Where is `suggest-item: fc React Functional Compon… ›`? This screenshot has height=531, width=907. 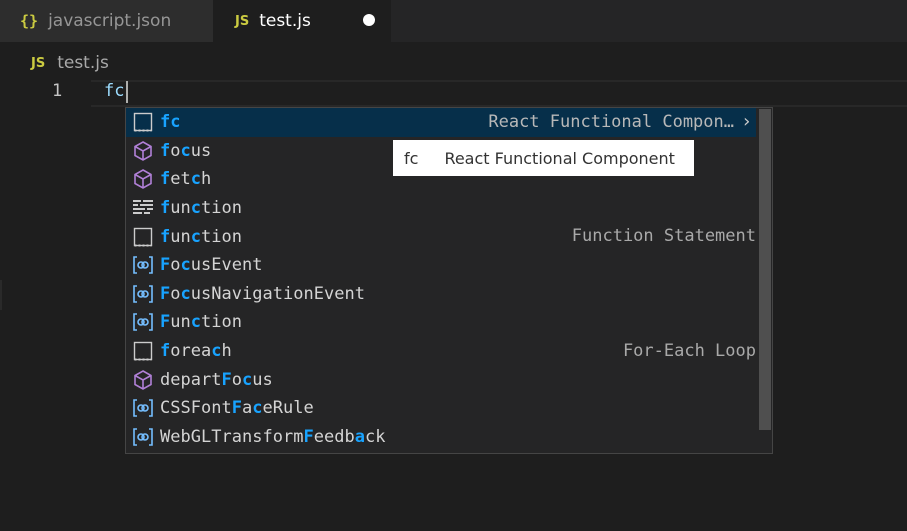 suggest-item: fc React Functional Compon… › is located at coordinates (441, 122).